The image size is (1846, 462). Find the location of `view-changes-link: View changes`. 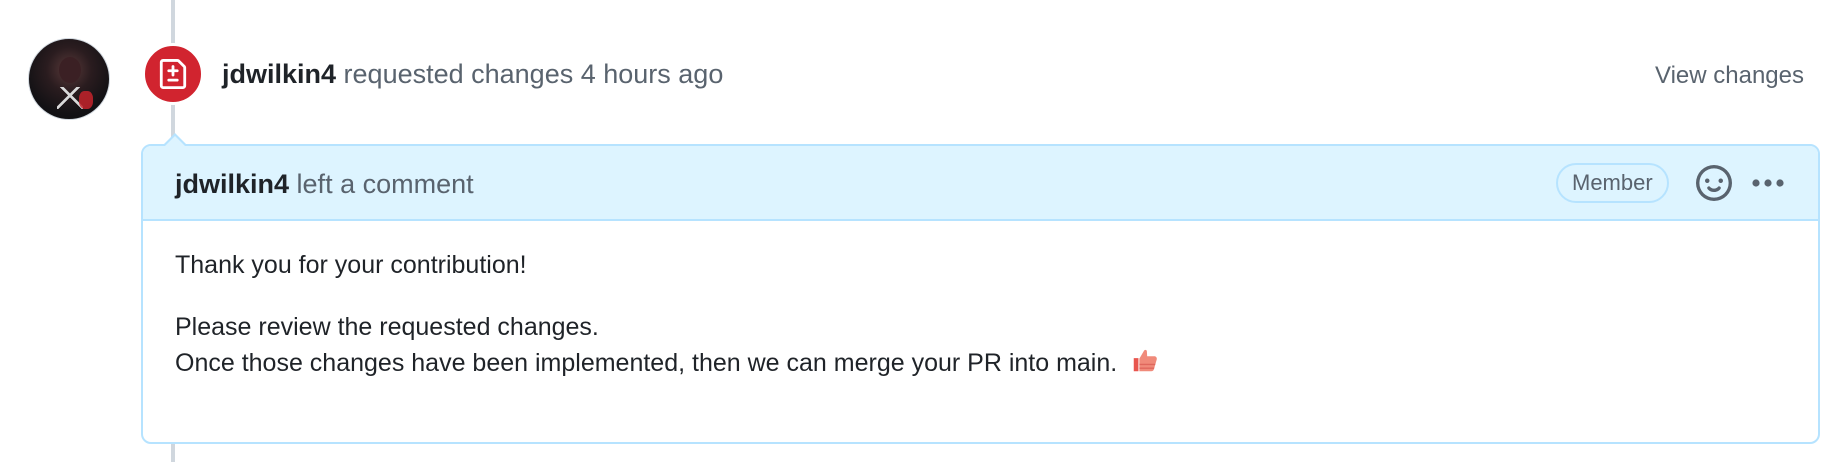

view-changes-link: View changes is located at coordinates (1729, 76).